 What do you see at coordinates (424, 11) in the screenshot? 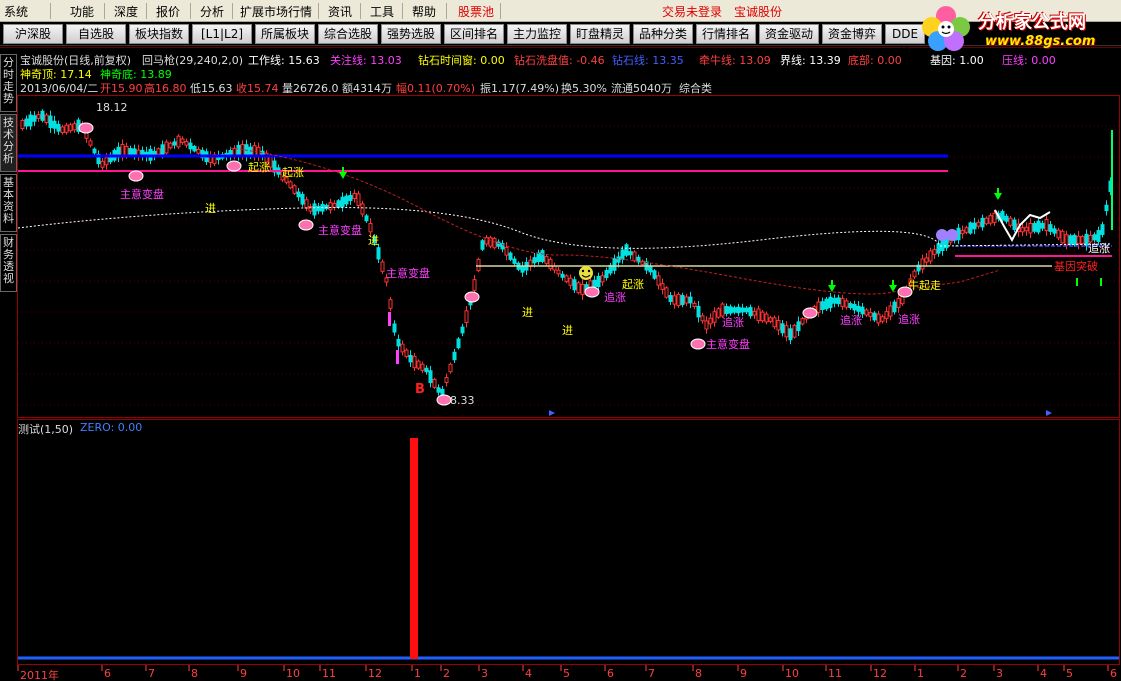
I see `menu-help: 帮助` at bounding box center [424, 11].